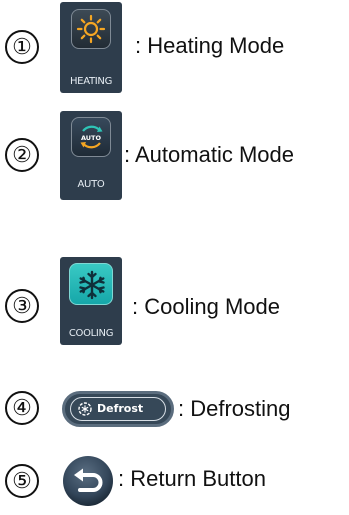 Image resolution: width=349 pixels, height=515 pixels. I want to click on auto-caption: AUTO, so click(91, 184).